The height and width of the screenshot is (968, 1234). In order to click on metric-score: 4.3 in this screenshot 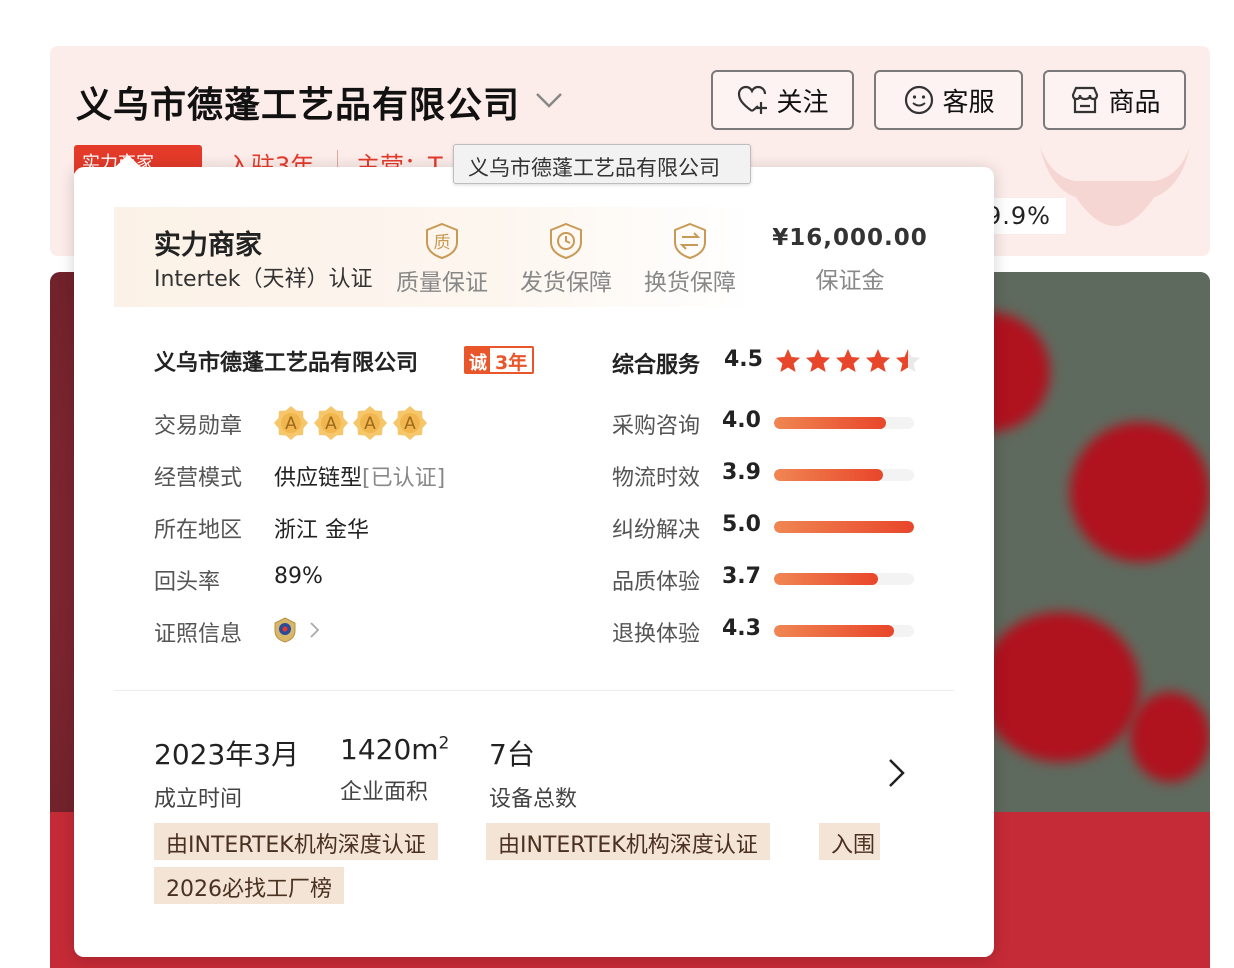, I will do `click(741, 628)`.